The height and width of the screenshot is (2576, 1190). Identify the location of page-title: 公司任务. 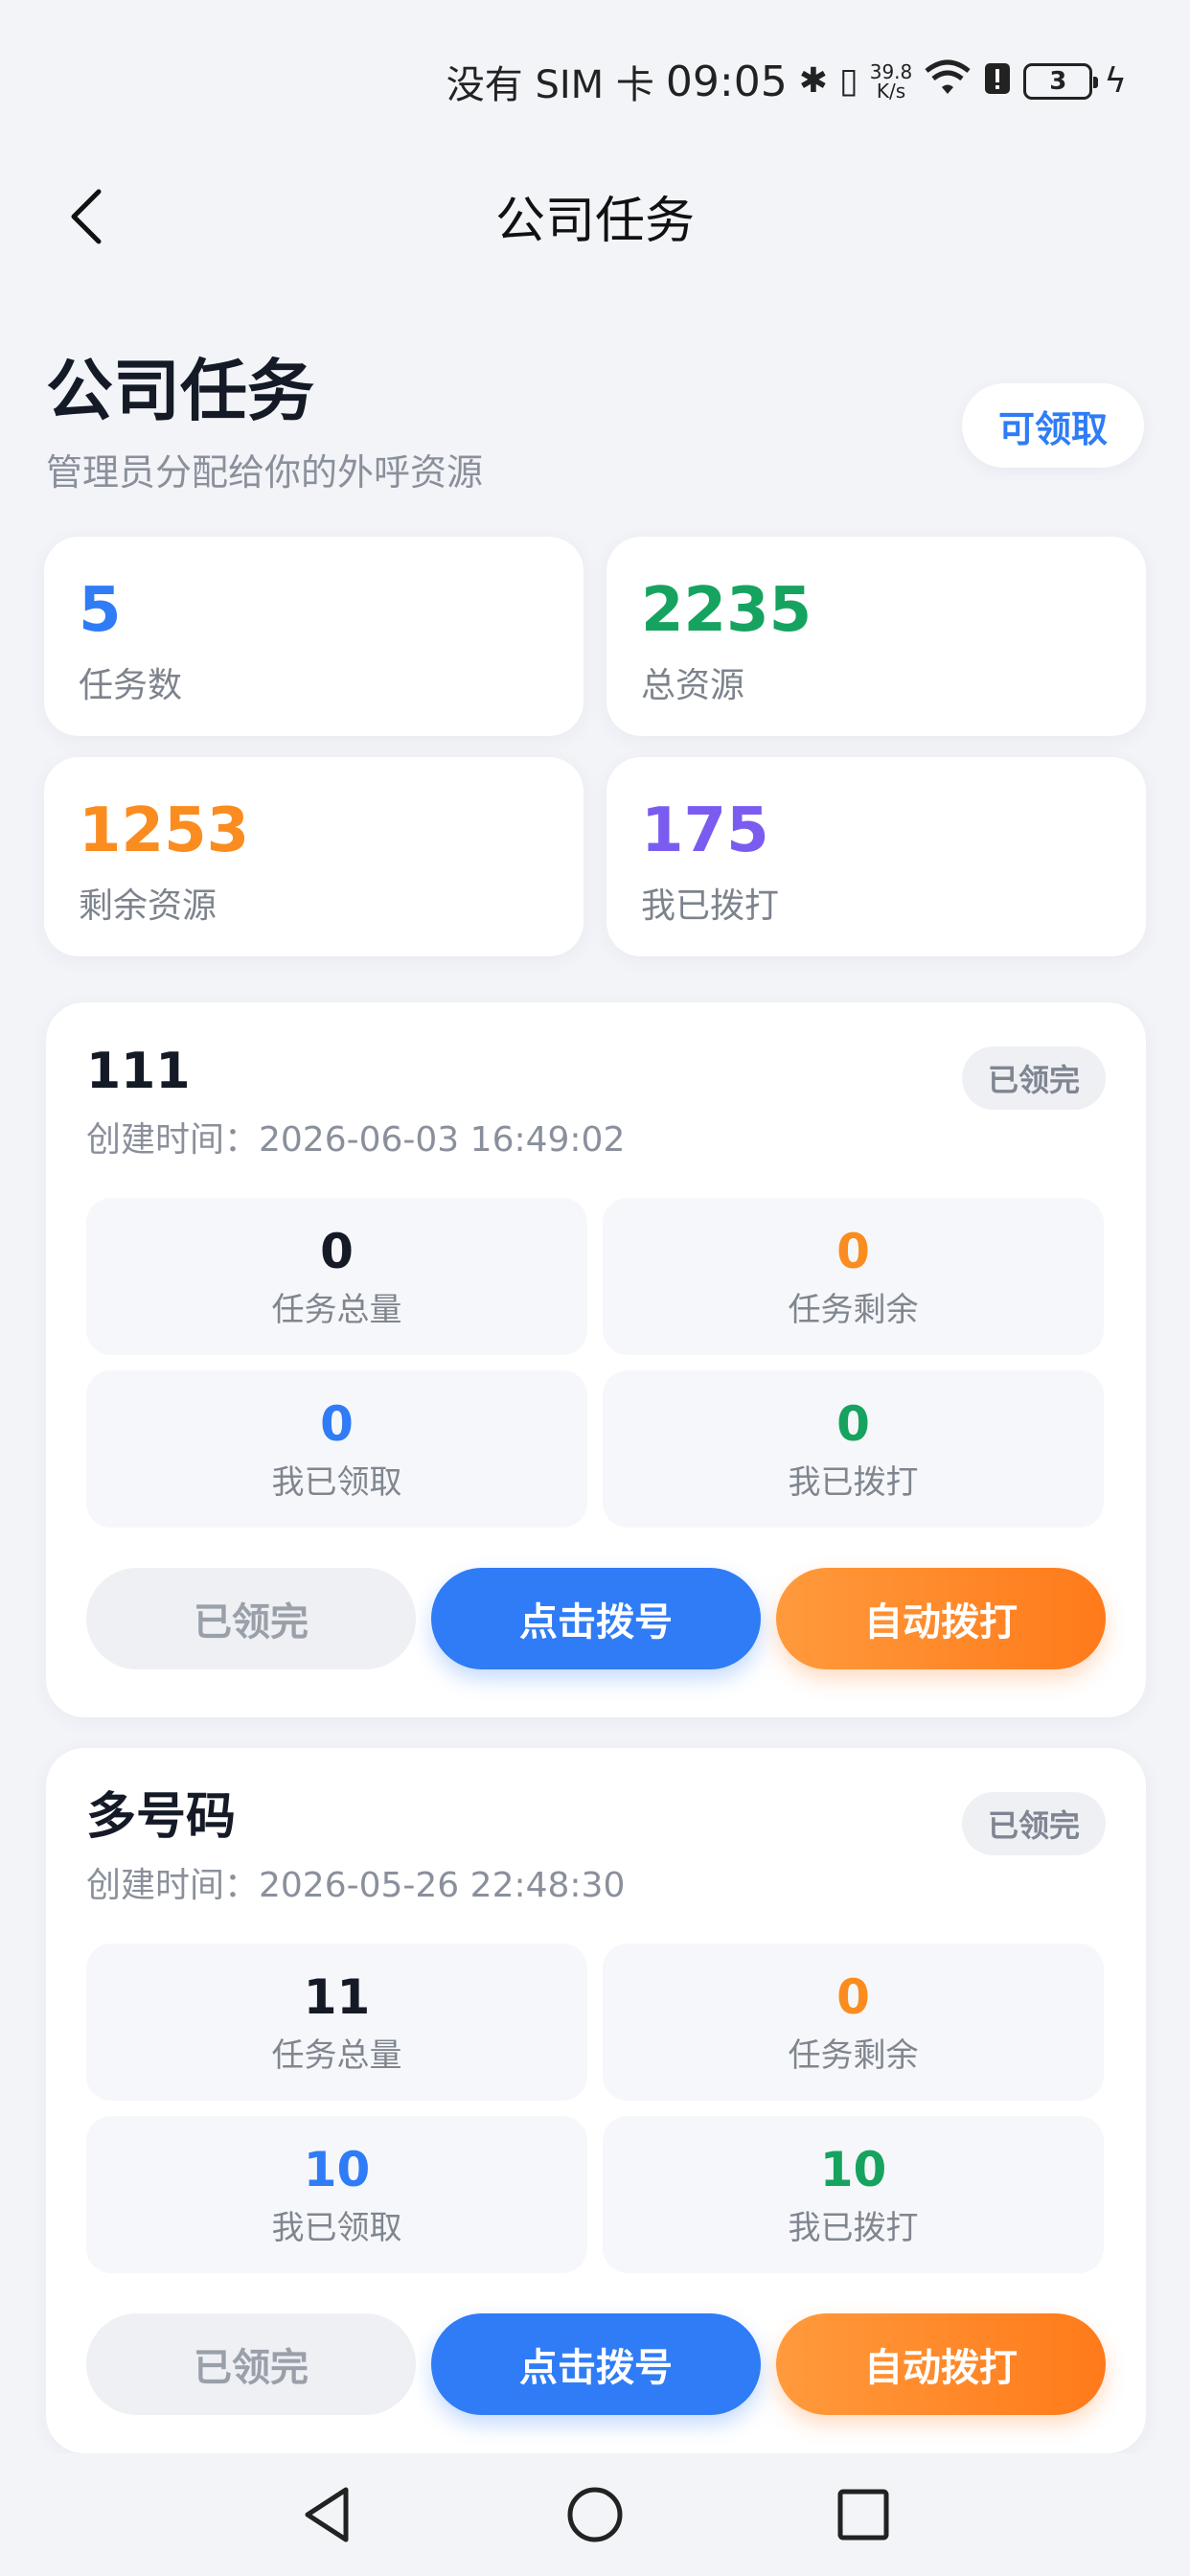
(594, 221).